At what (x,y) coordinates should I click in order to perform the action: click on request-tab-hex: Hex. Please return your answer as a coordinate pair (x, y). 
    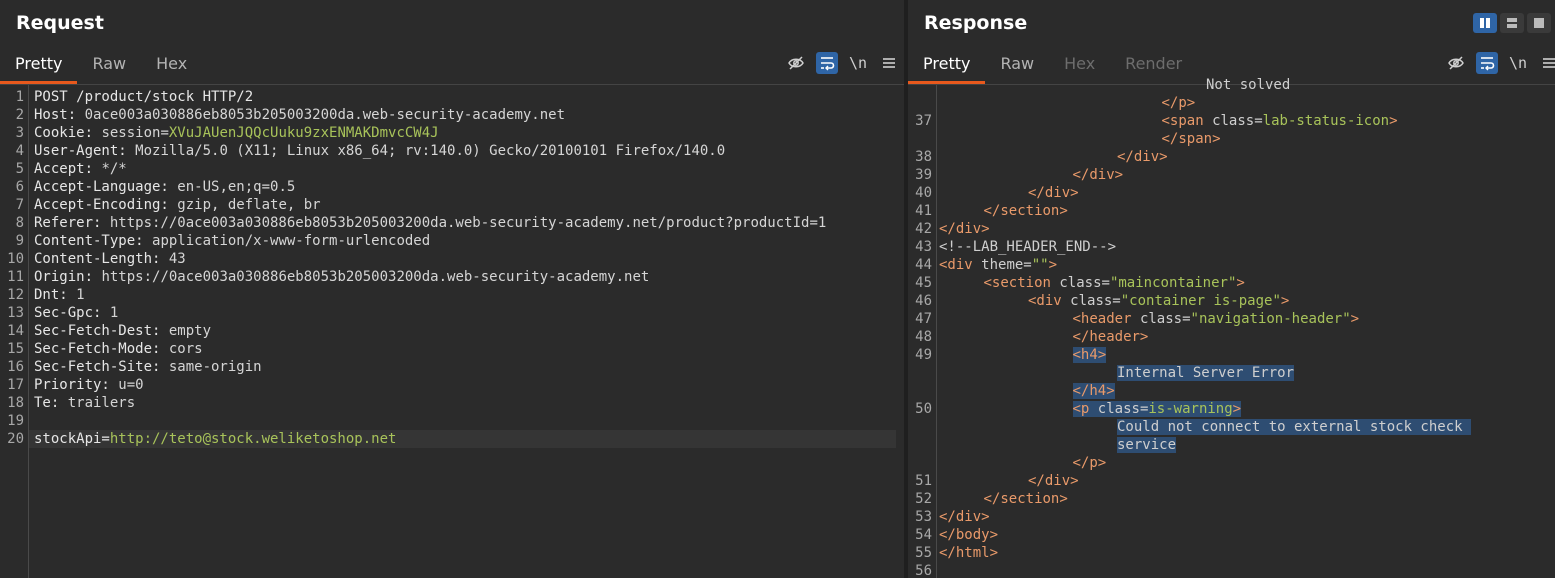
    Looking at the image, I should click on (171, 65).